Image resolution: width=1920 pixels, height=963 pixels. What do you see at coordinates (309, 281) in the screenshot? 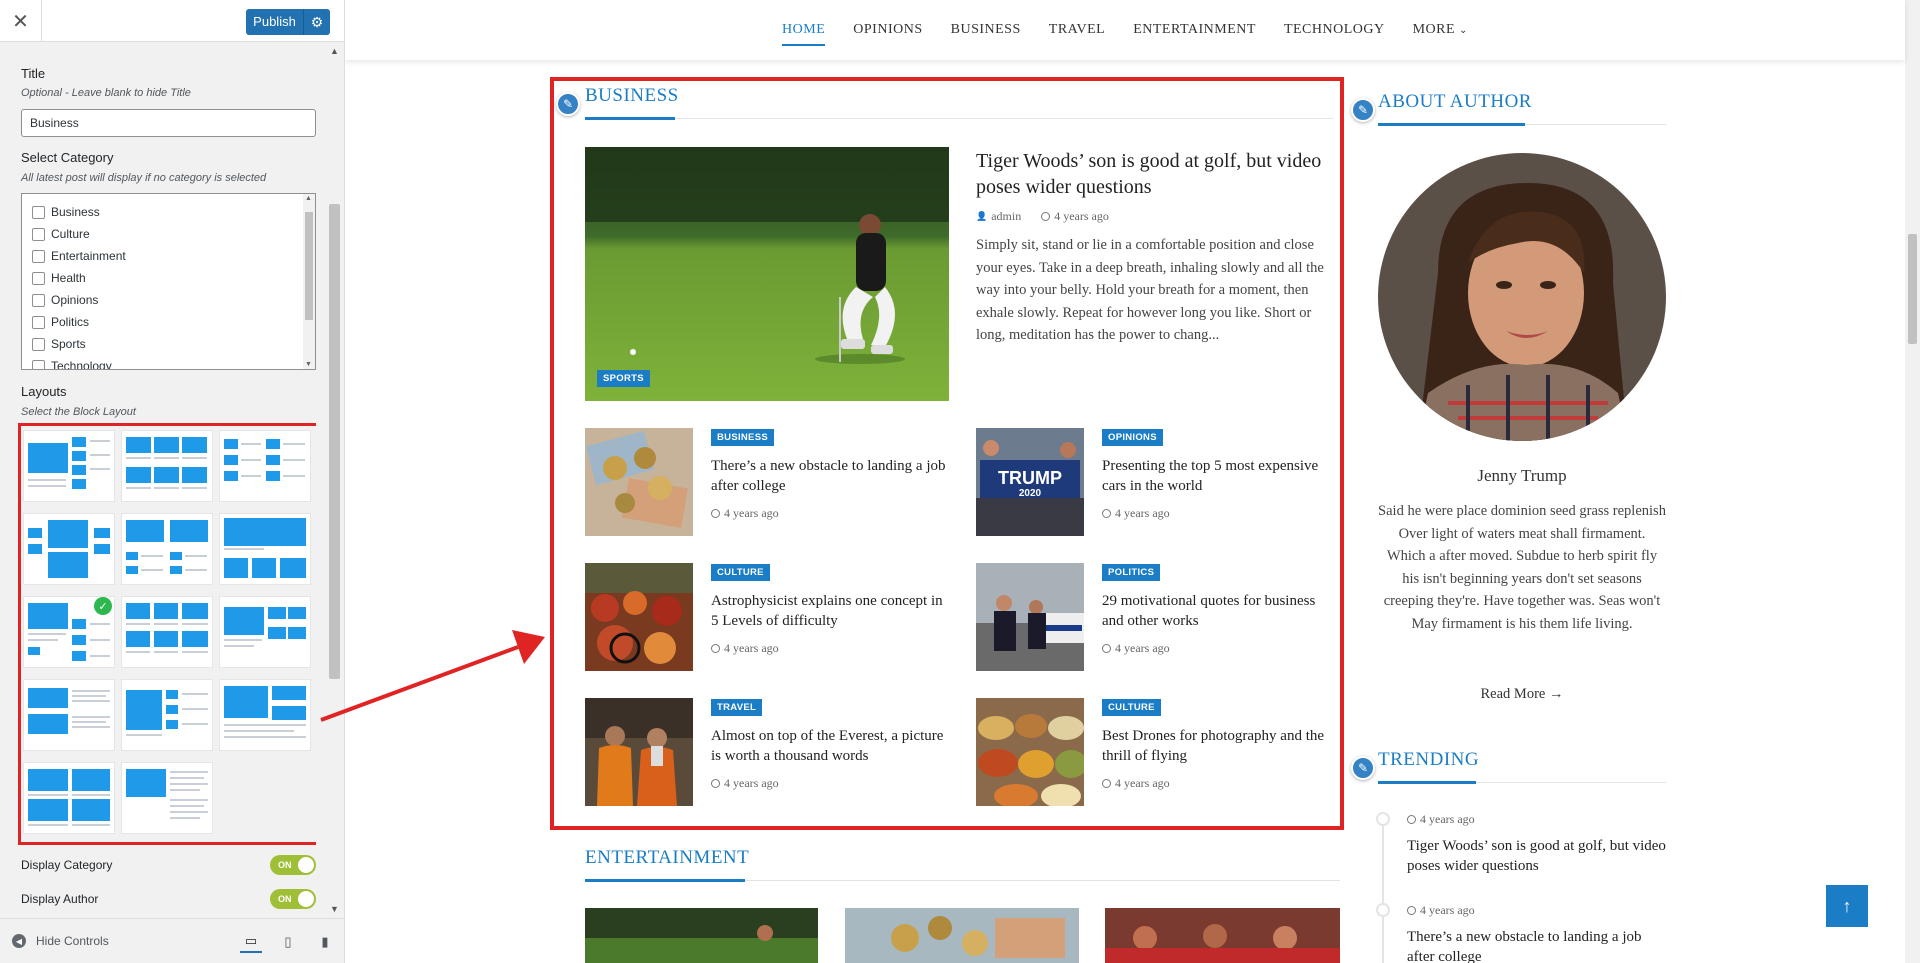
I see `category-scrollbar: ▲ ▼` at bounding box center [309, 281].